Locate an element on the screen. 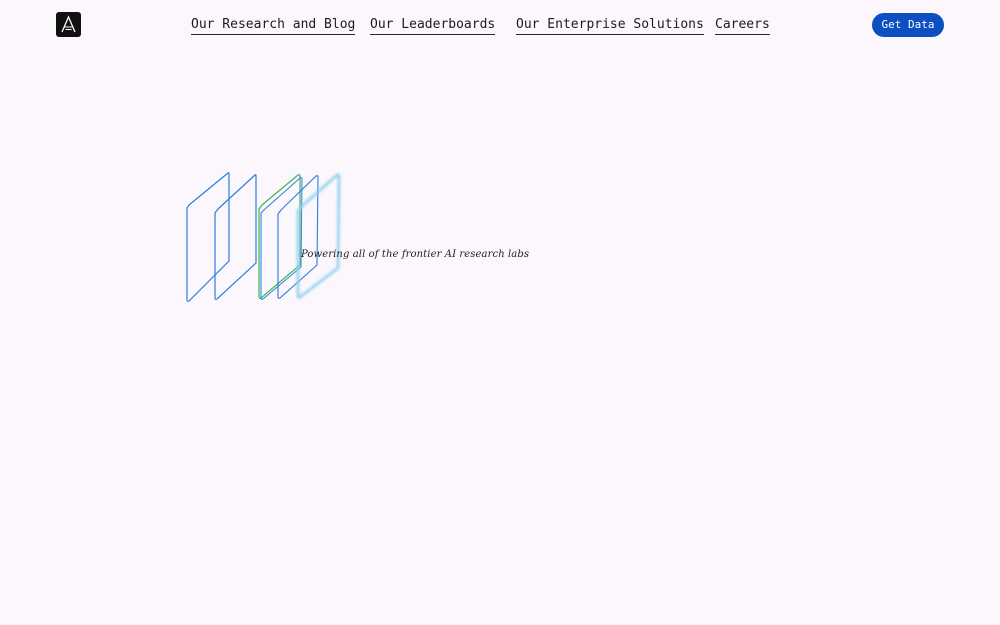  nav-link-careers: Careers is located at coordinates (742, 25).